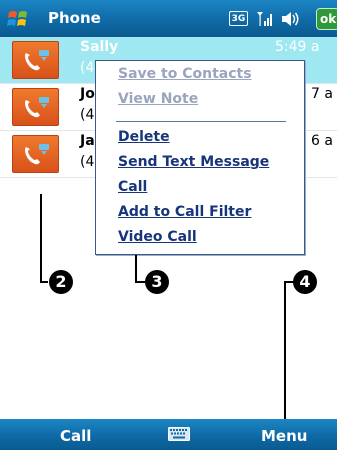  I want to click on keyboard-icon, so click(179, 433).